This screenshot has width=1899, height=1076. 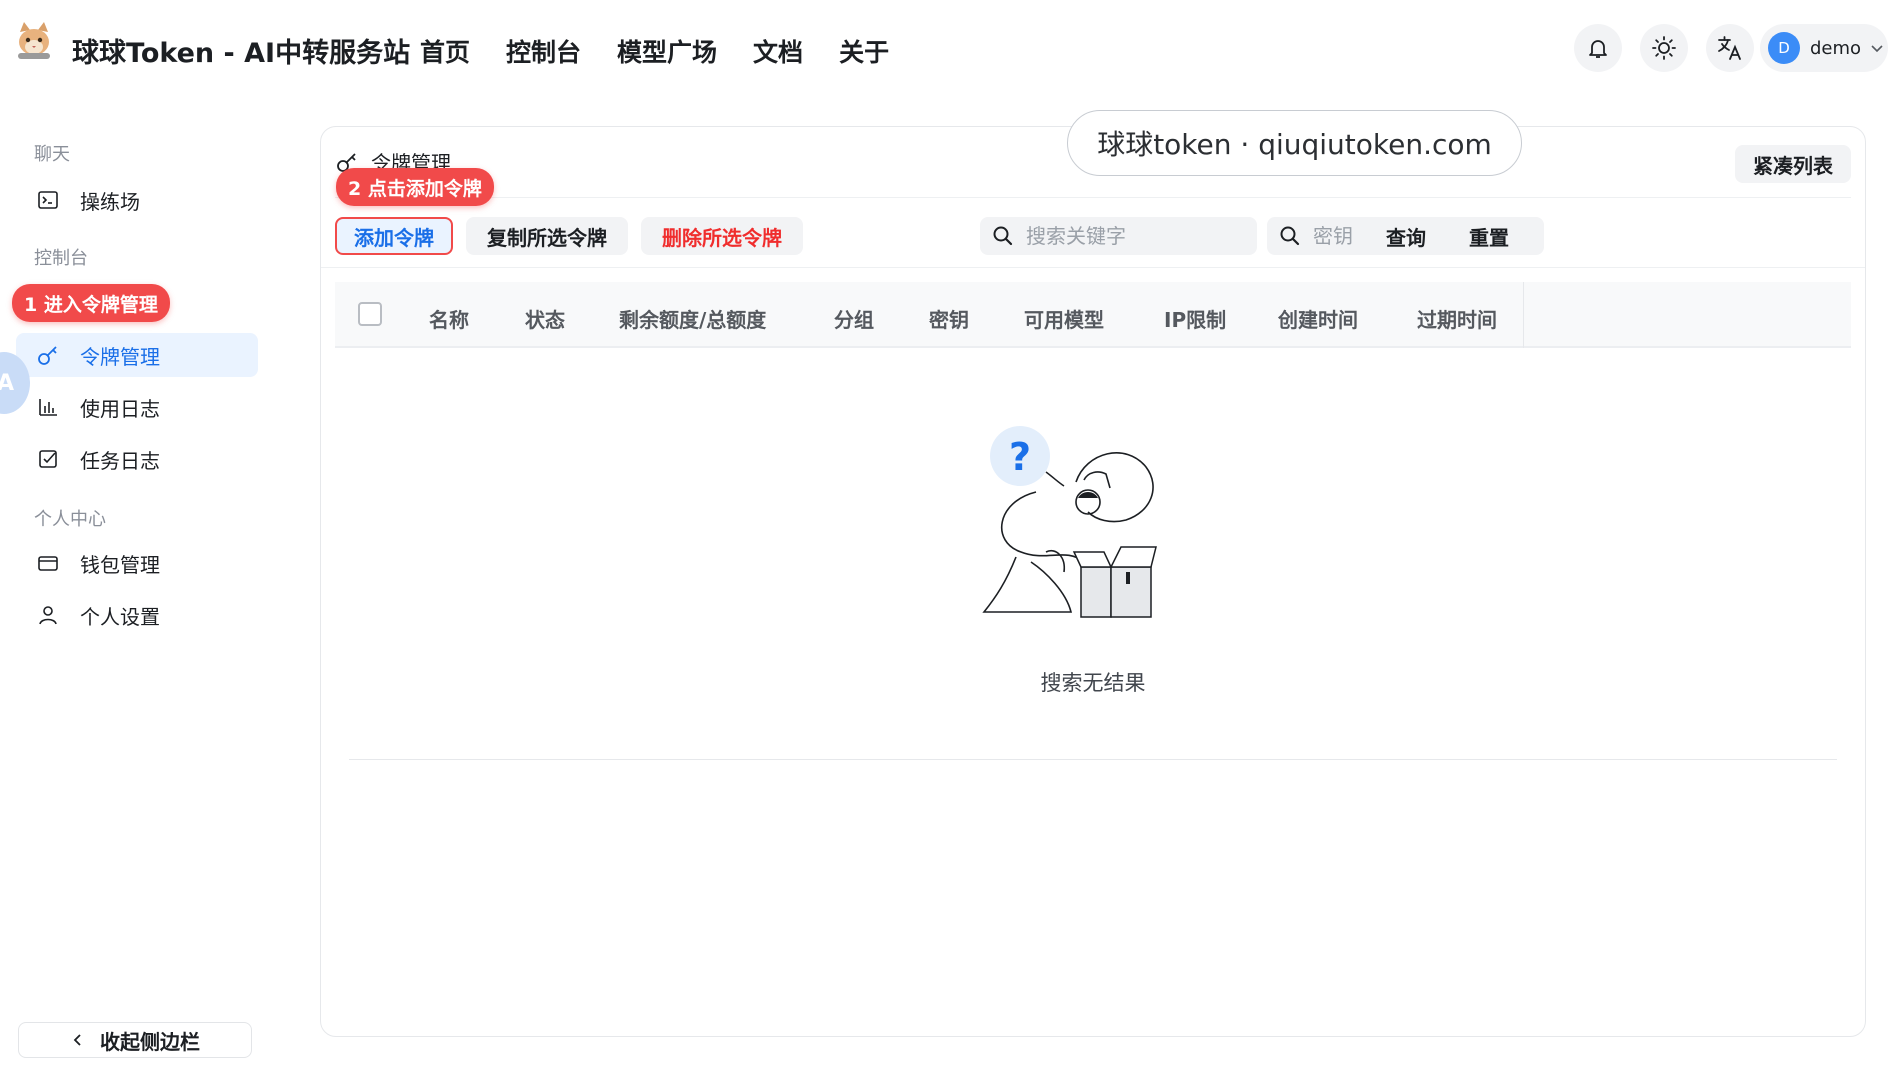 I want to click on column-header-models: 可用模型, so click(x=1064, y=318).